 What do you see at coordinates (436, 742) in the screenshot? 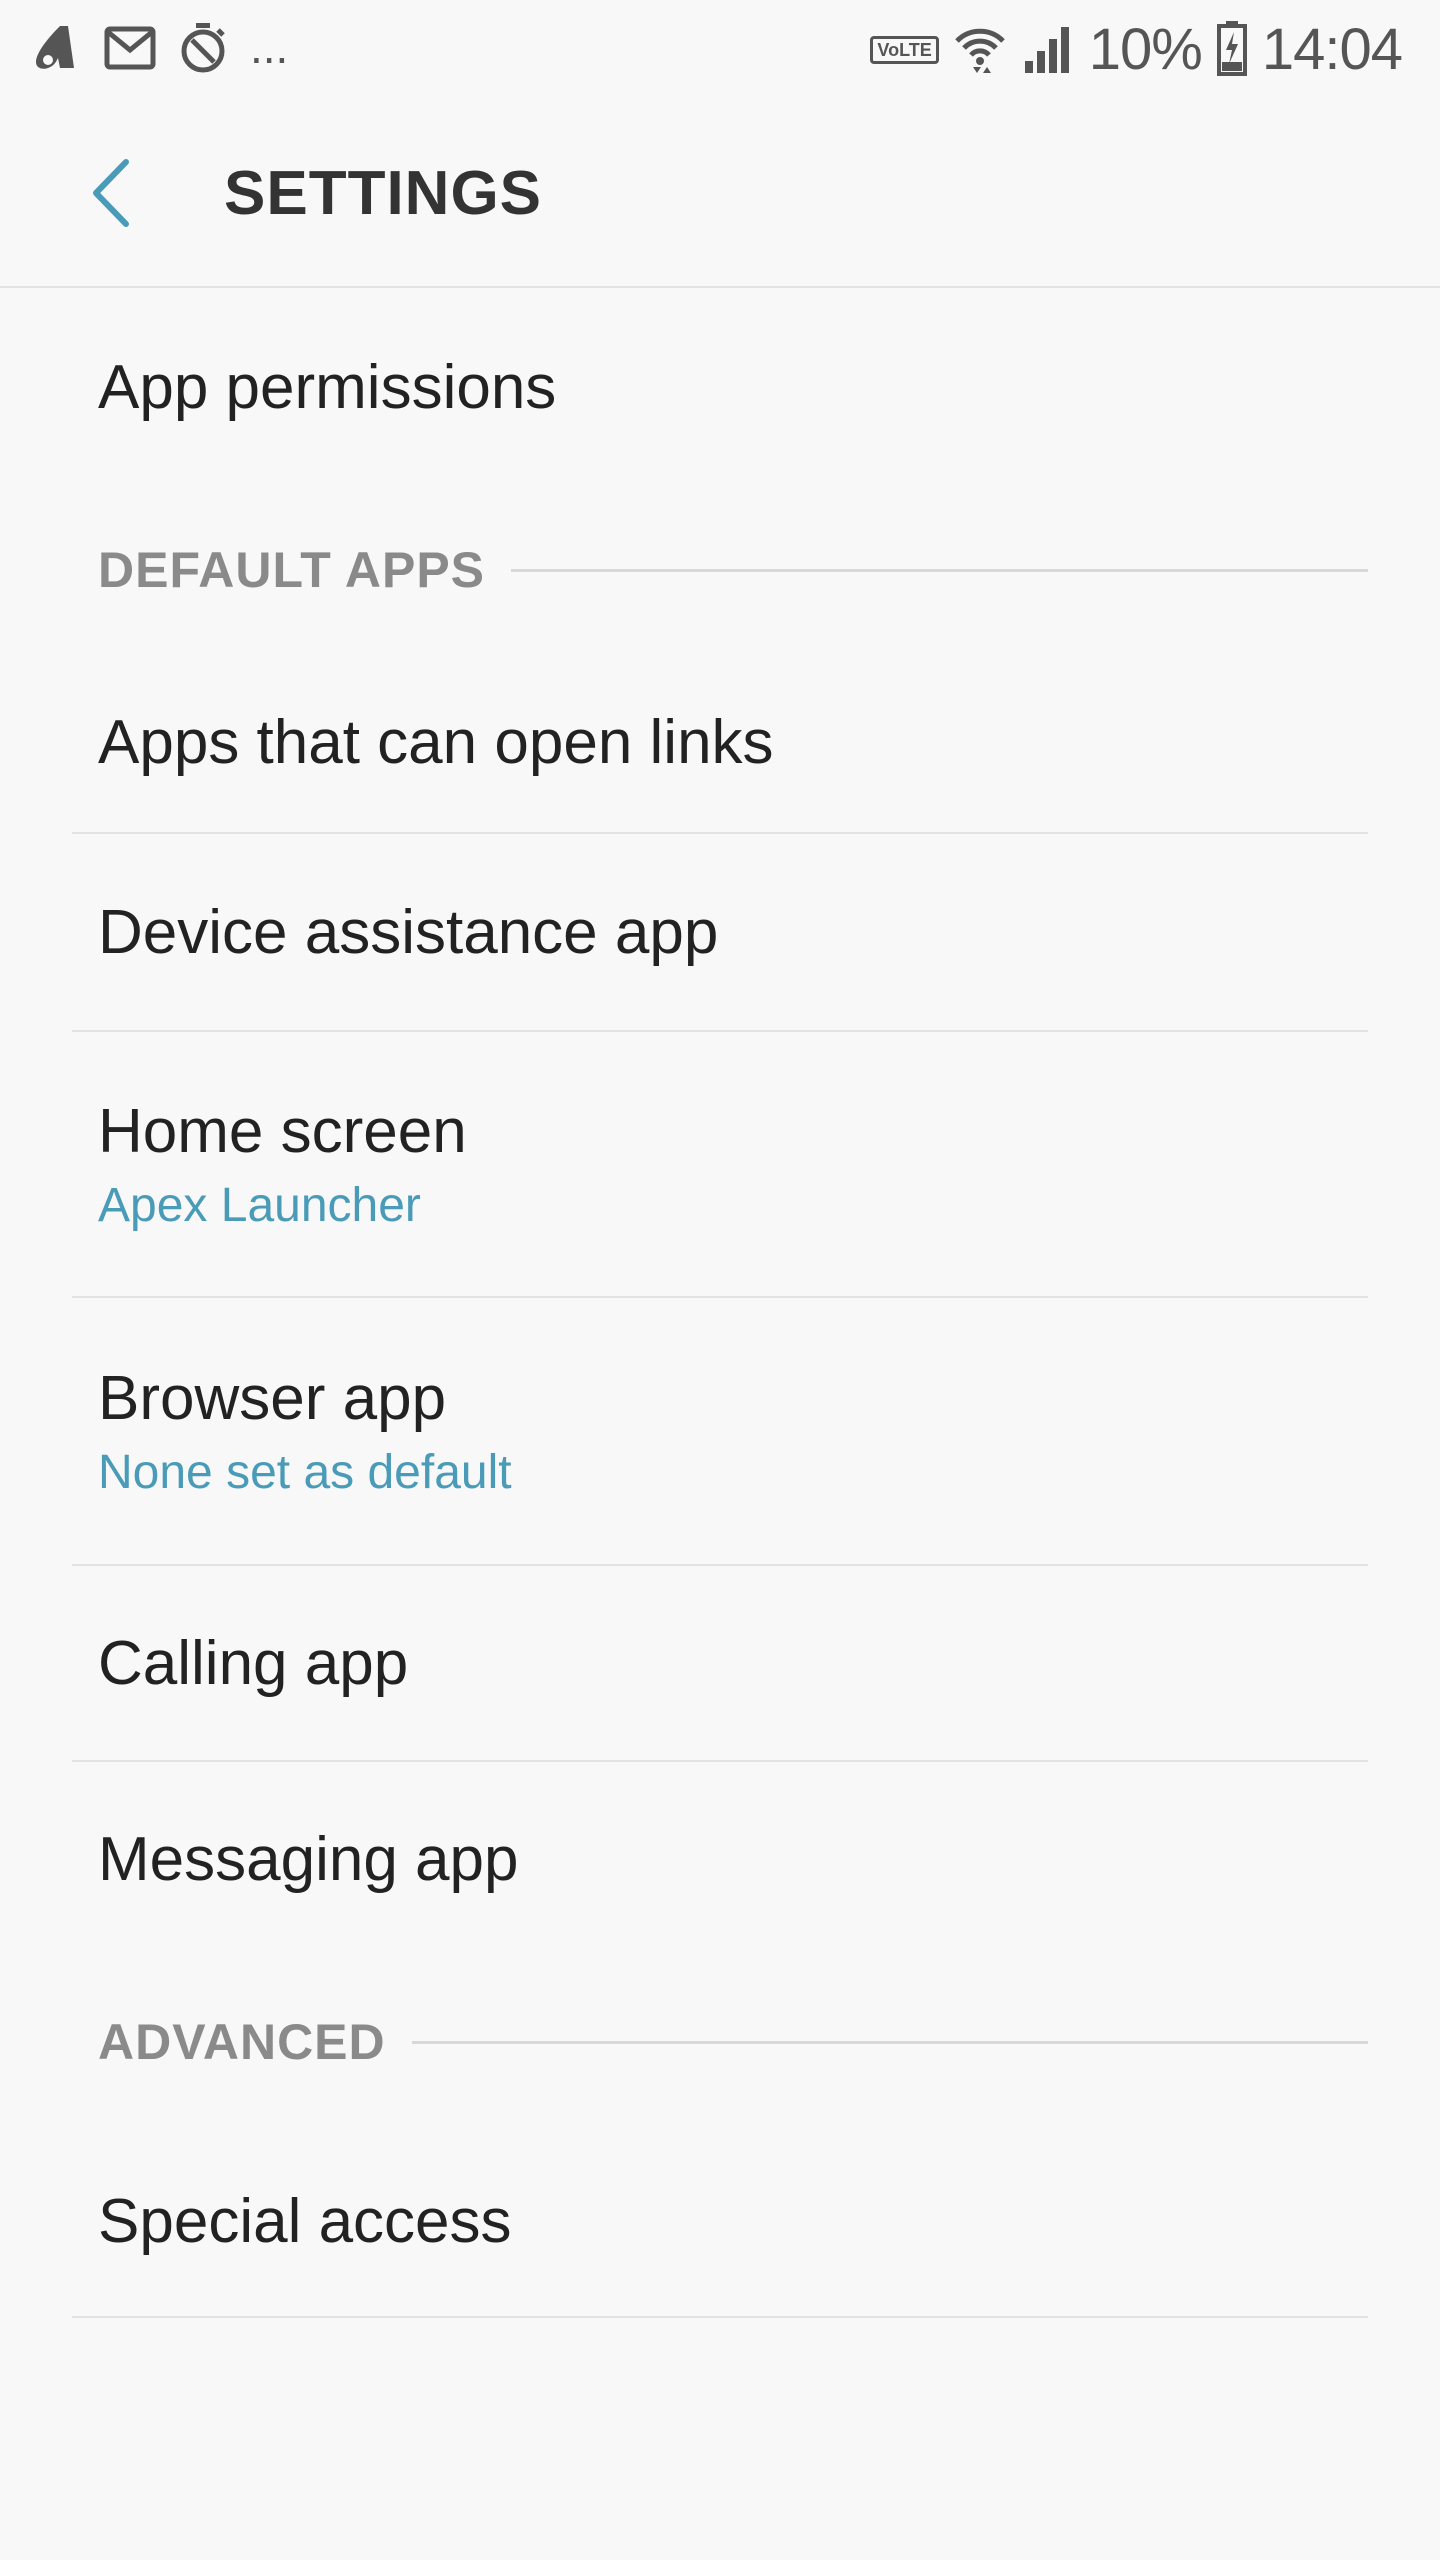
I see `item-title: Apps that can open links` at bounding box center [436, 742].